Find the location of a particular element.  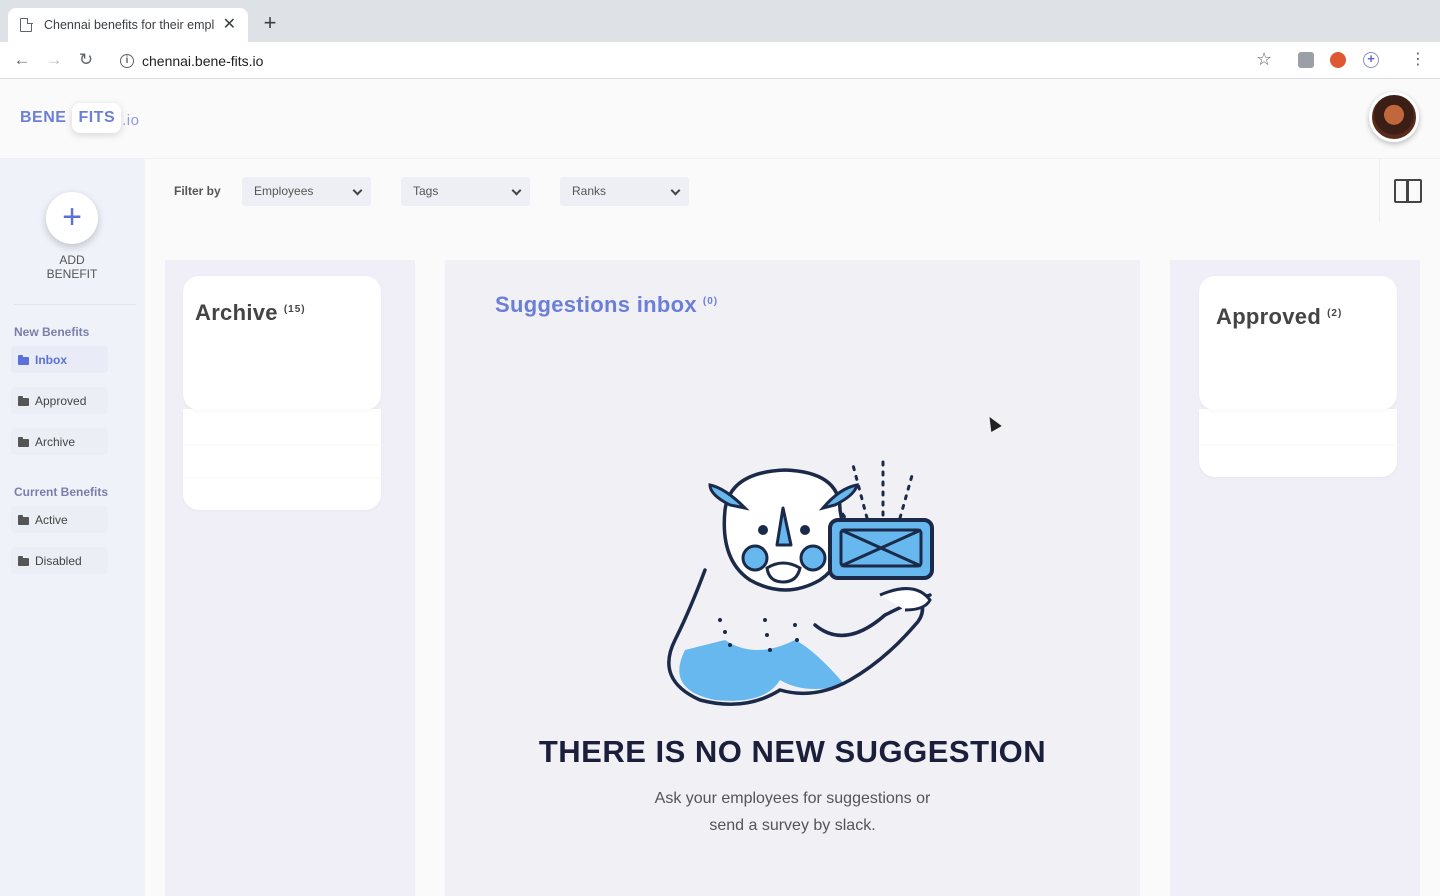

sidebar-item-inbox: Inbox is located at coordinates (59, 359).